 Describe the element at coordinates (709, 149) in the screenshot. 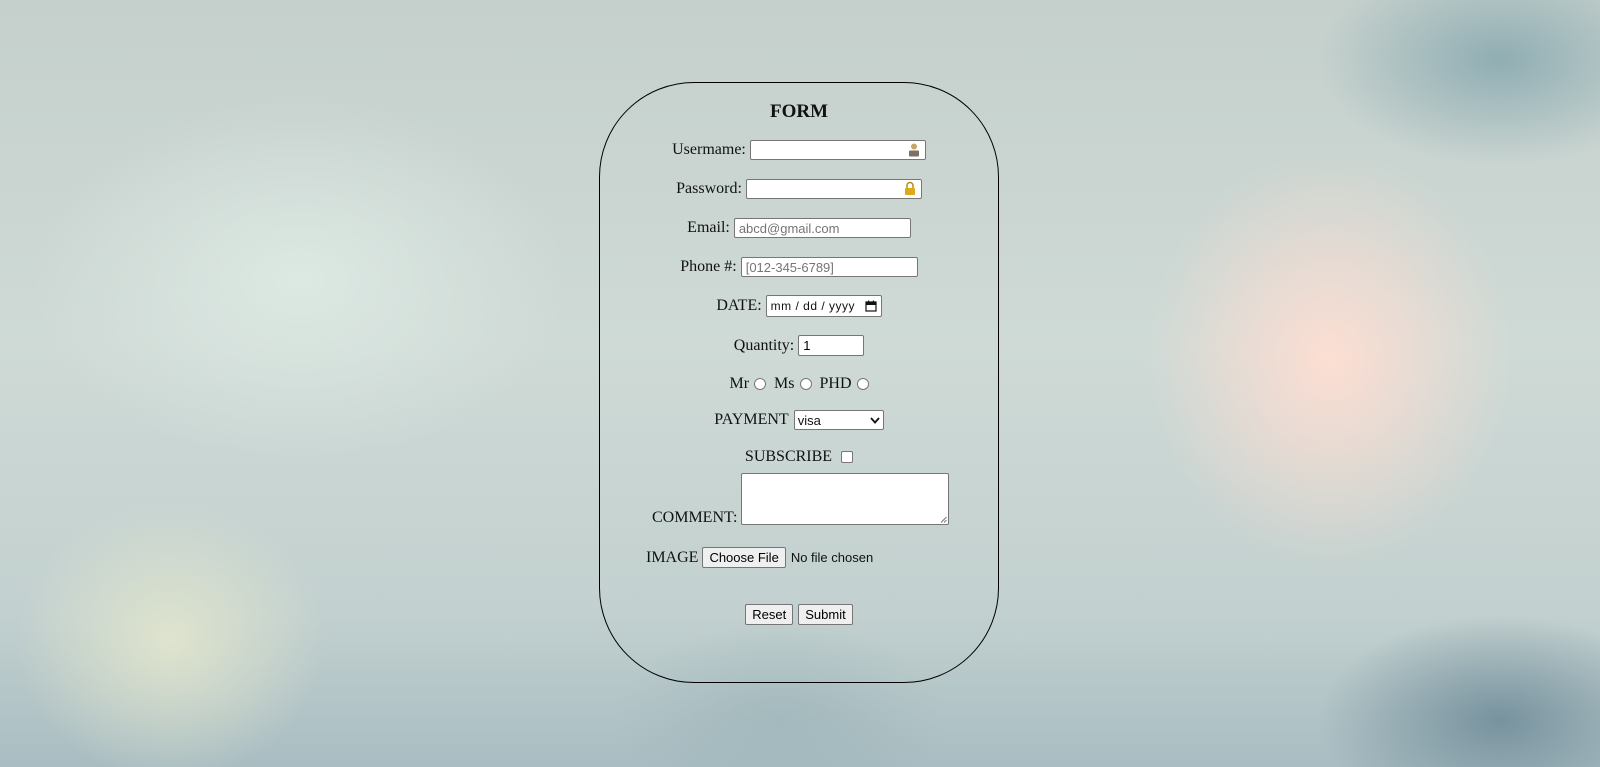

I see `username-label: Usermame:` at that location.